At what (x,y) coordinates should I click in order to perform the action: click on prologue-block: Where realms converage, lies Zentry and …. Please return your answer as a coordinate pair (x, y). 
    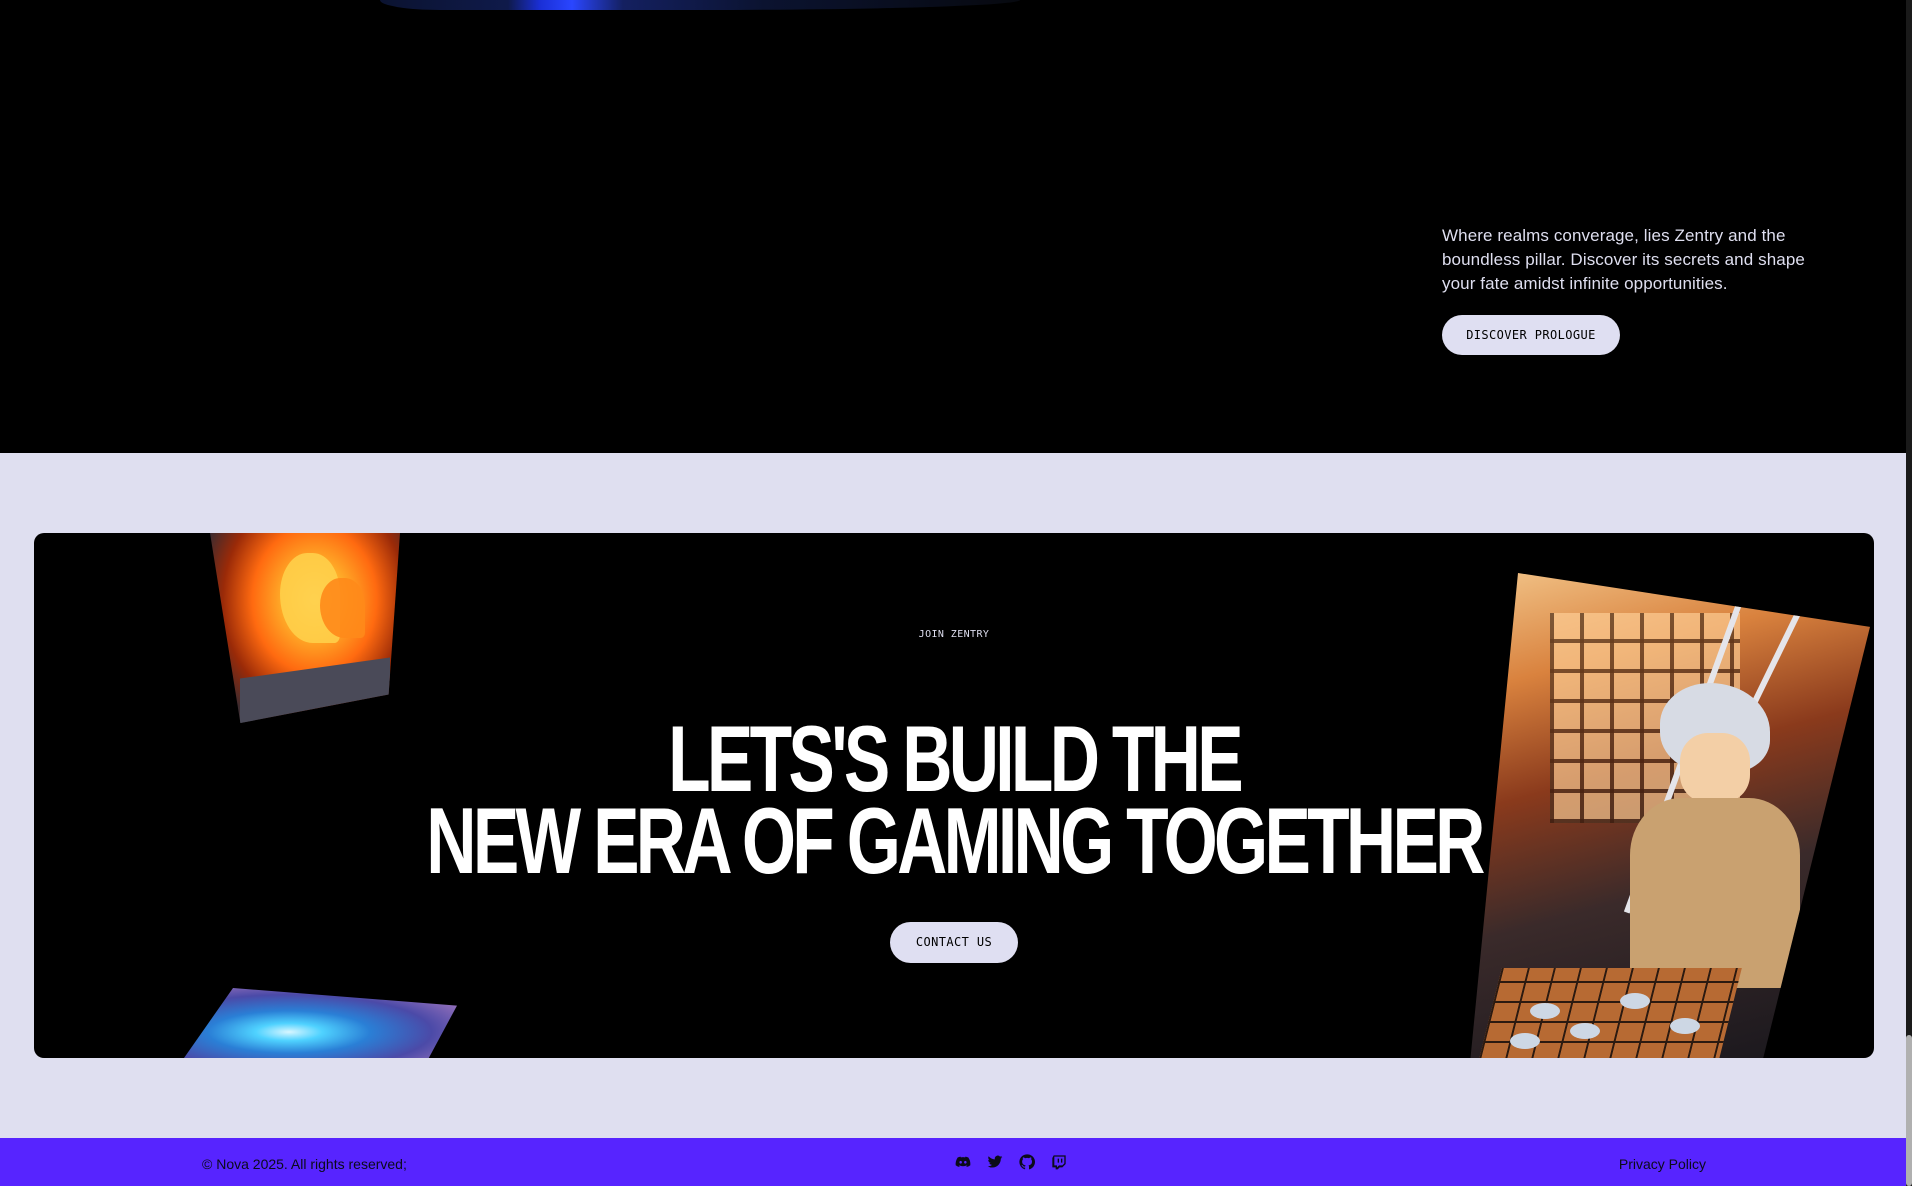
    Looking at the image, I should click on (1637, 289).